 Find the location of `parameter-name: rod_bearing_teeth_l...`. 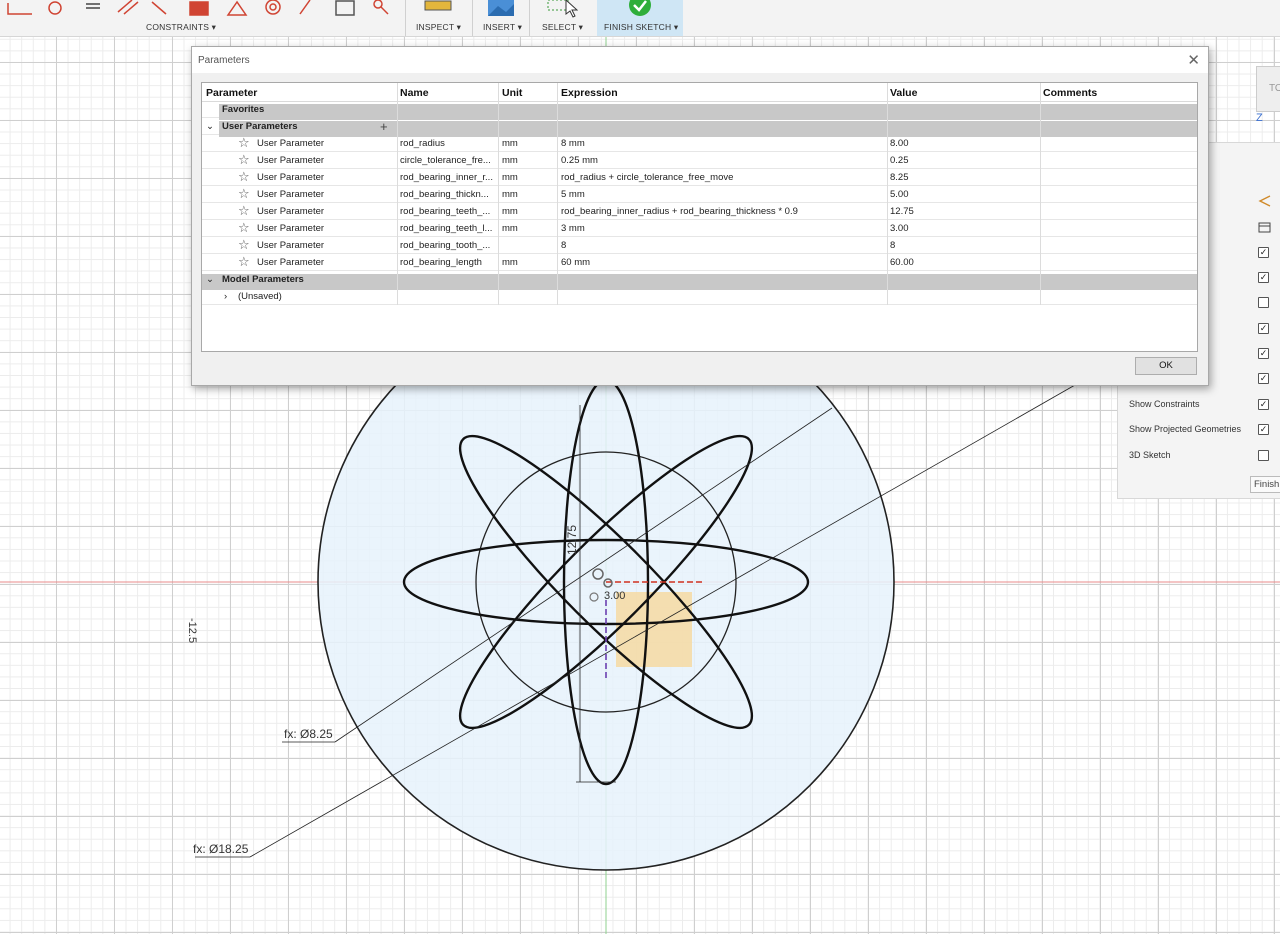

parameter-name: rod_bearing_teeth_l... is located at coordinates (446, 228).